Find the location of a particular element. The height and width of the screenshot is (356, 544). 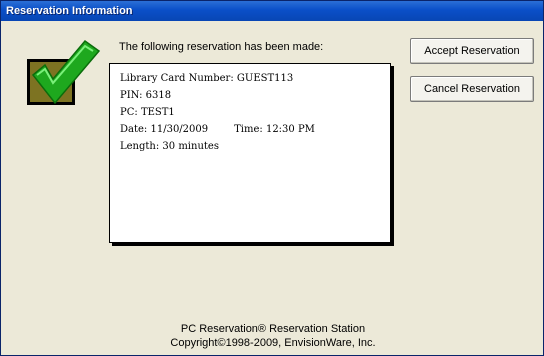

time-label: Time: is located at coordinates (248, 129).